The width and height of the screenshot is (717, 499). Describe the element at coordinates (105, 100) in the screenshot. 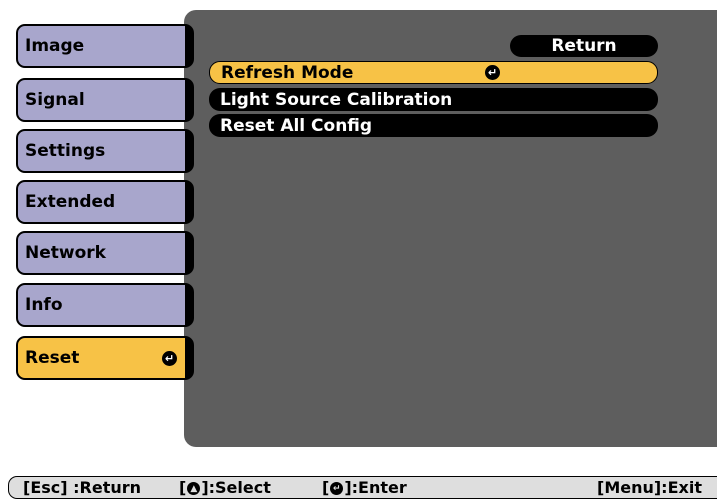

I see `sidebar-item-signal: Signal` at that location.